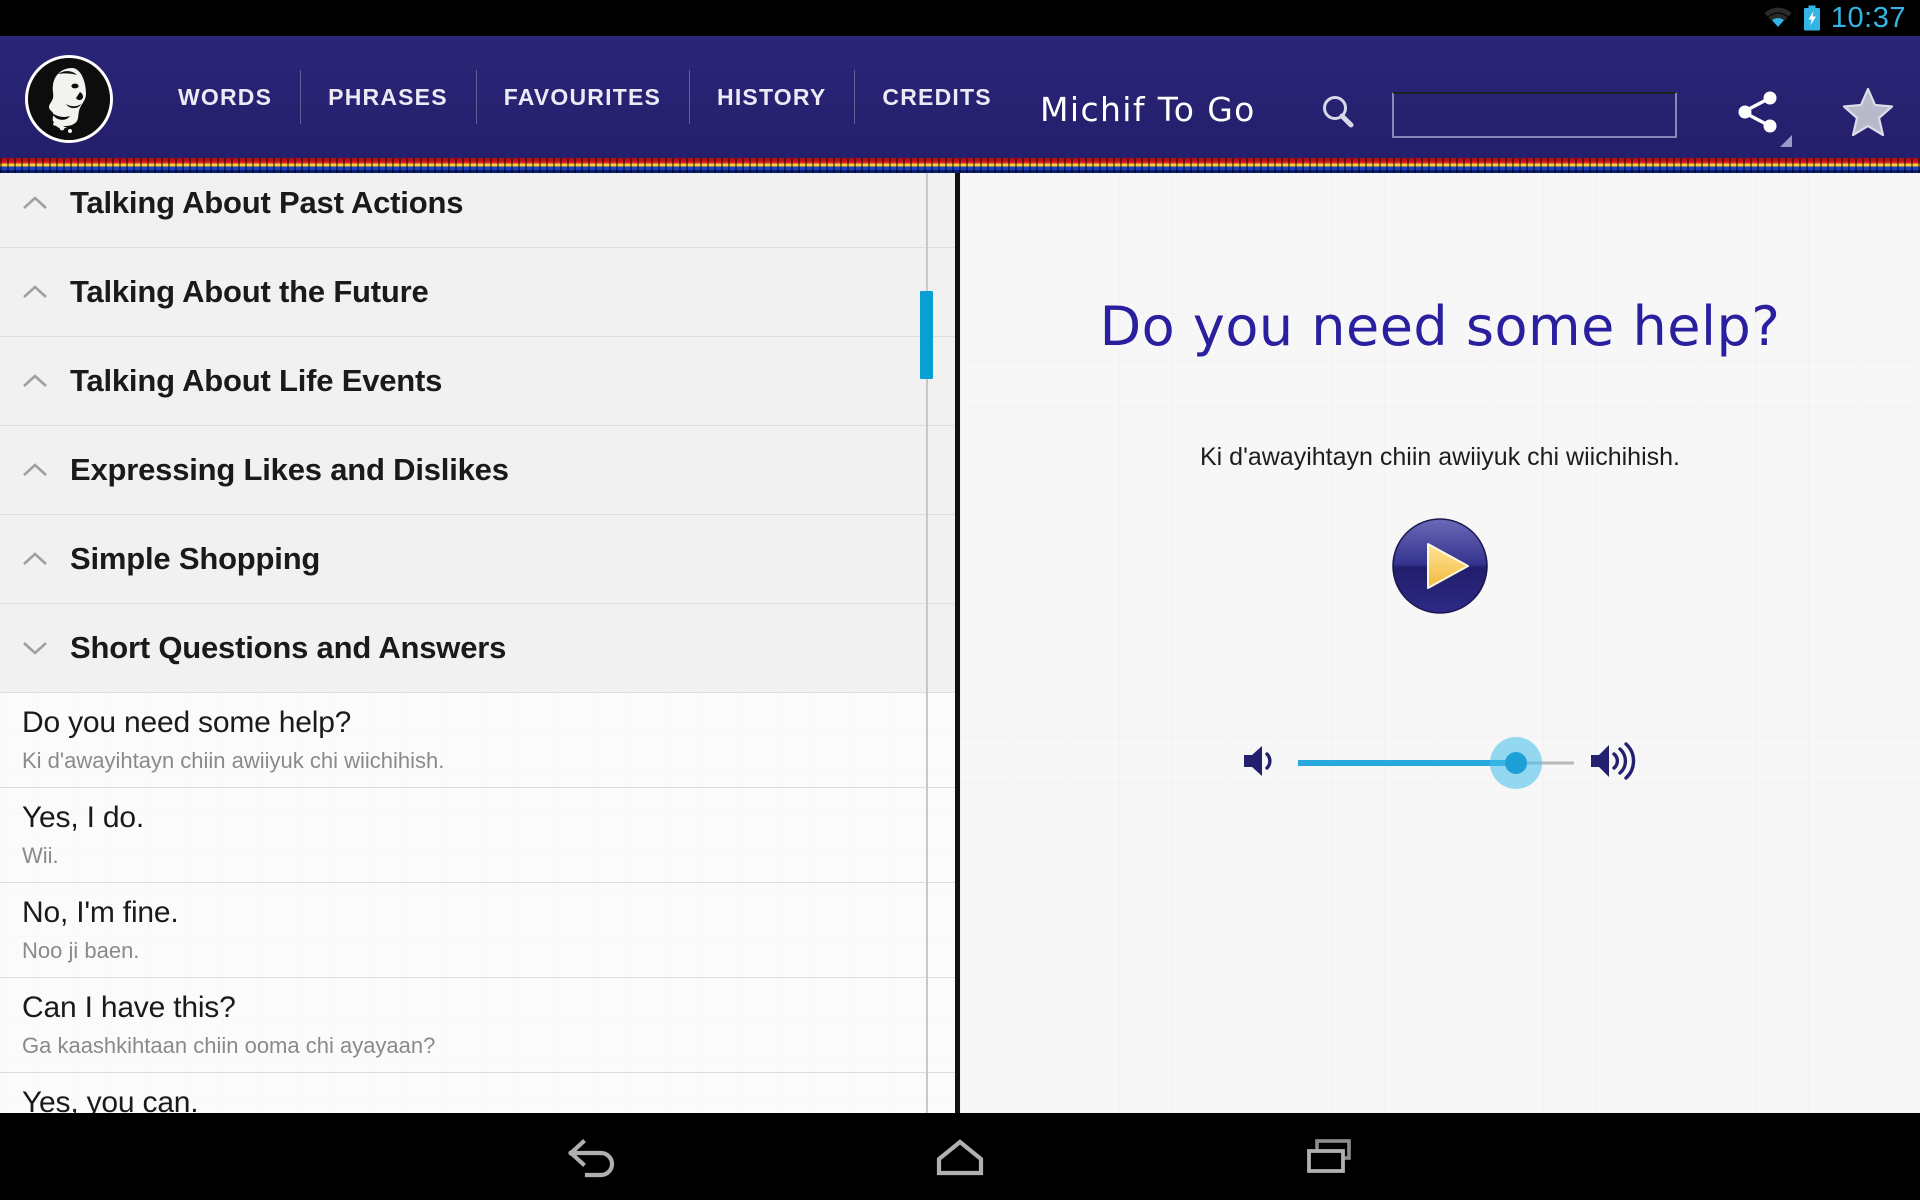 This screenshot has height=1200, width=1920. I want to click on tab-favourites: FAVOURITES, so click(582, 97).